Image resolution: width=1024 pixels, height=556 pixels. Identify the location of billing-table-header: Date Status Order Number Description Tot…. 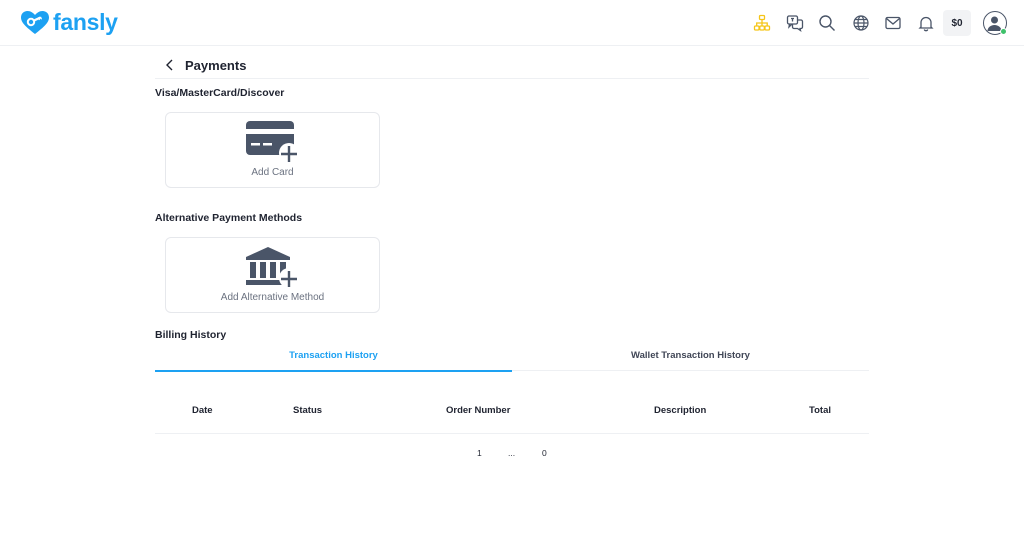
(512, 416).